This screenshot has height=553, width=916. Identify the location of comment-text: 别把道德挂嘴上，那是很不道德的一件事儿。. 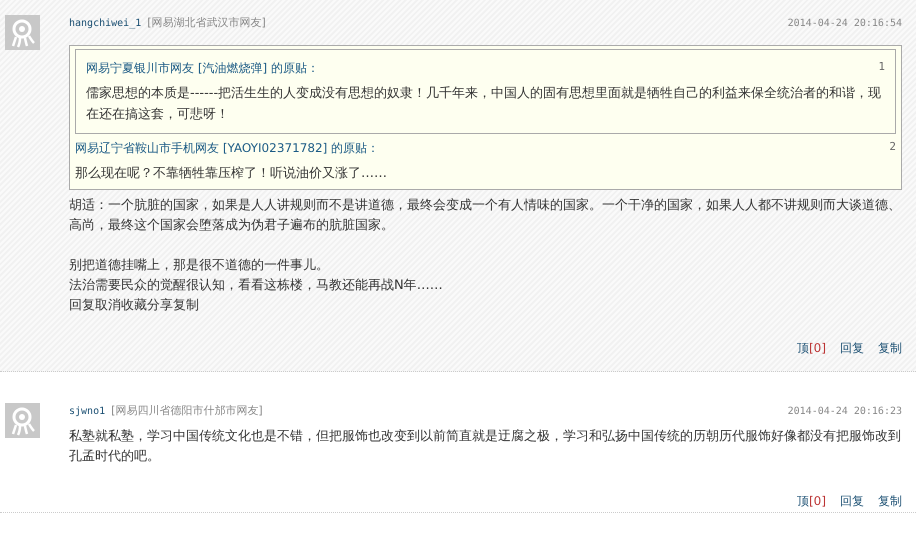
(199, 266).